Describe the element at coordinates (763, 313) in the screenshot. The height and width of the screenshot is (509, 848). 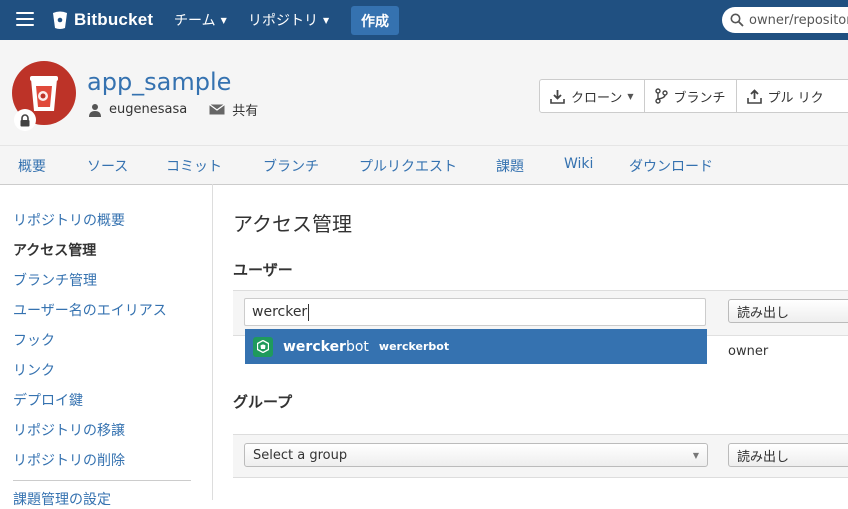
I see `user-permission-value: 読み出し` at that location.